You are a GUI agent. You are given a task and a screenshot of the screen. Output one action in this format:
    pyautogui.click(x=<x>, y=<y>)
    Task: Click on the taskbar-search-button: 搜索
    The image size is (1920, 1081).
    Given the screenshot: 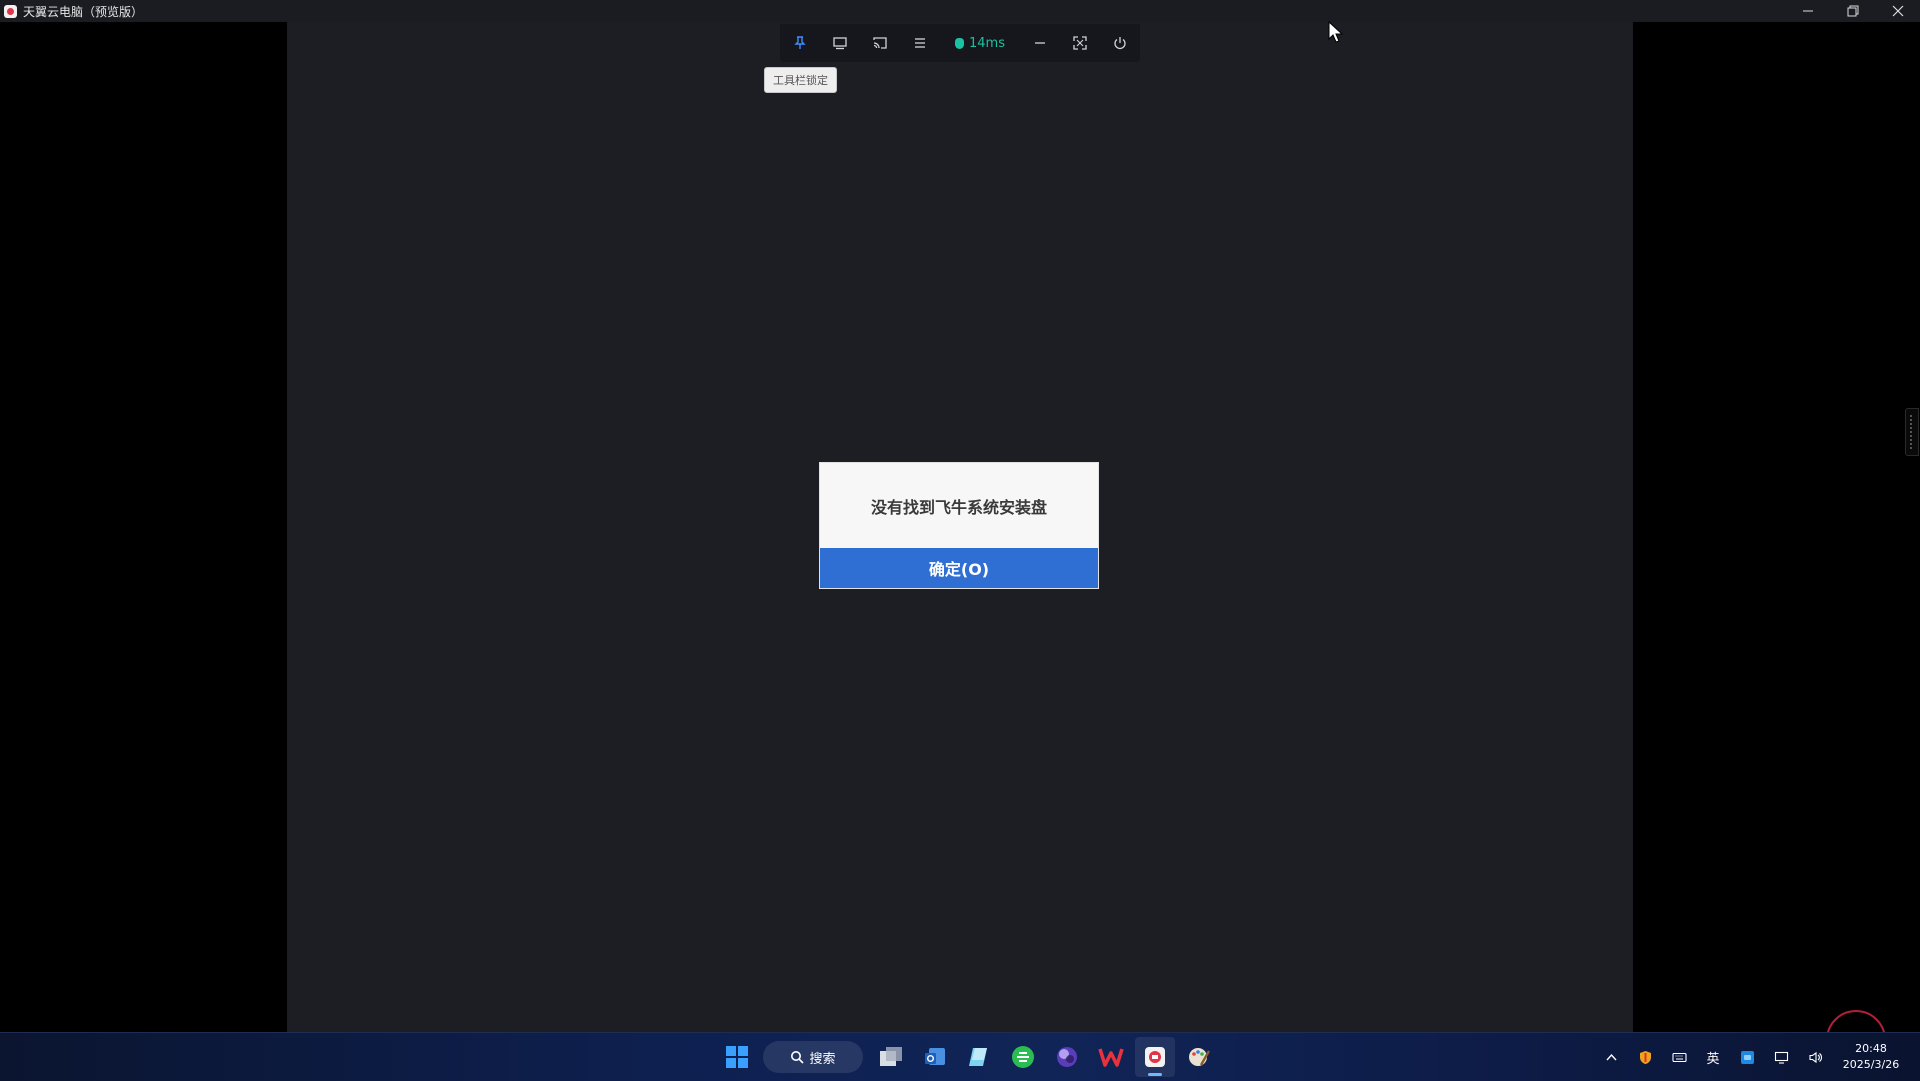 What is the action you would take?
    pyautogui.click(x=813, y=1057)
    